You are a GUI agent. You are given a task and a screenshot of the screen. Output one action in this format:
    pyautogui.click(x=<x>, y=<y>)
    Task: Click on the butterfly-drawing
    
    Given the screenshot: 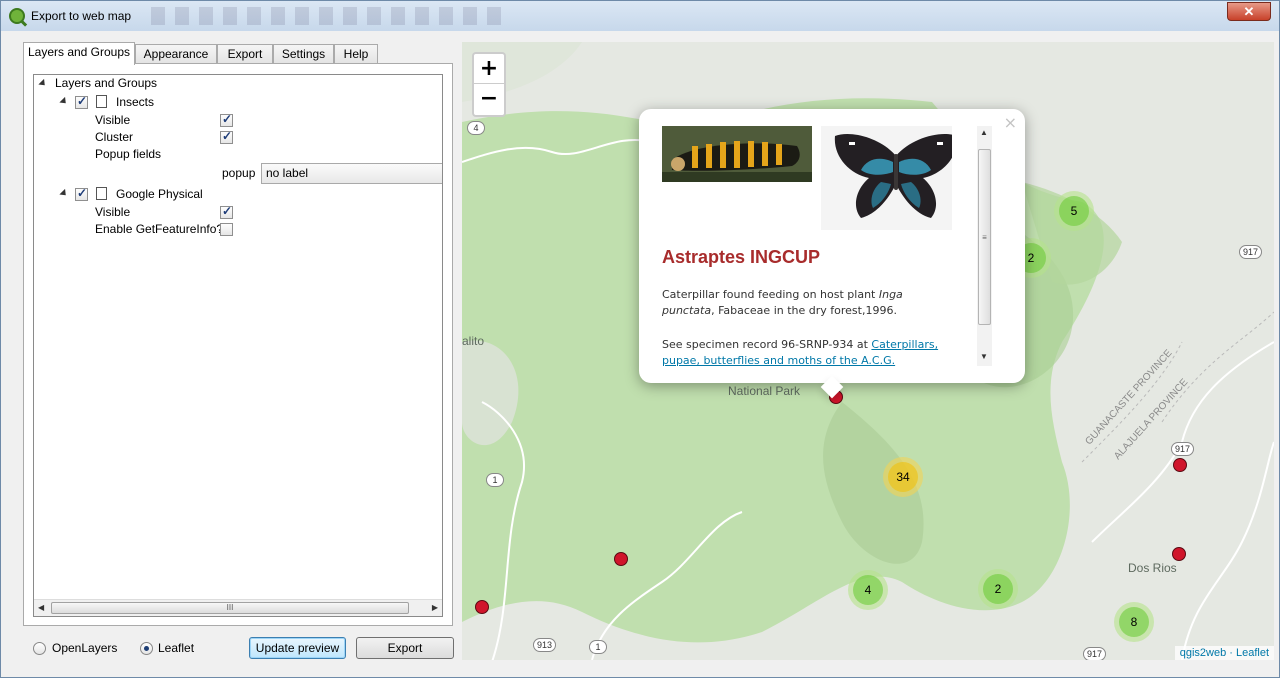 What is the action you would take?
    pyautogui.click(x=886, y=178)
    